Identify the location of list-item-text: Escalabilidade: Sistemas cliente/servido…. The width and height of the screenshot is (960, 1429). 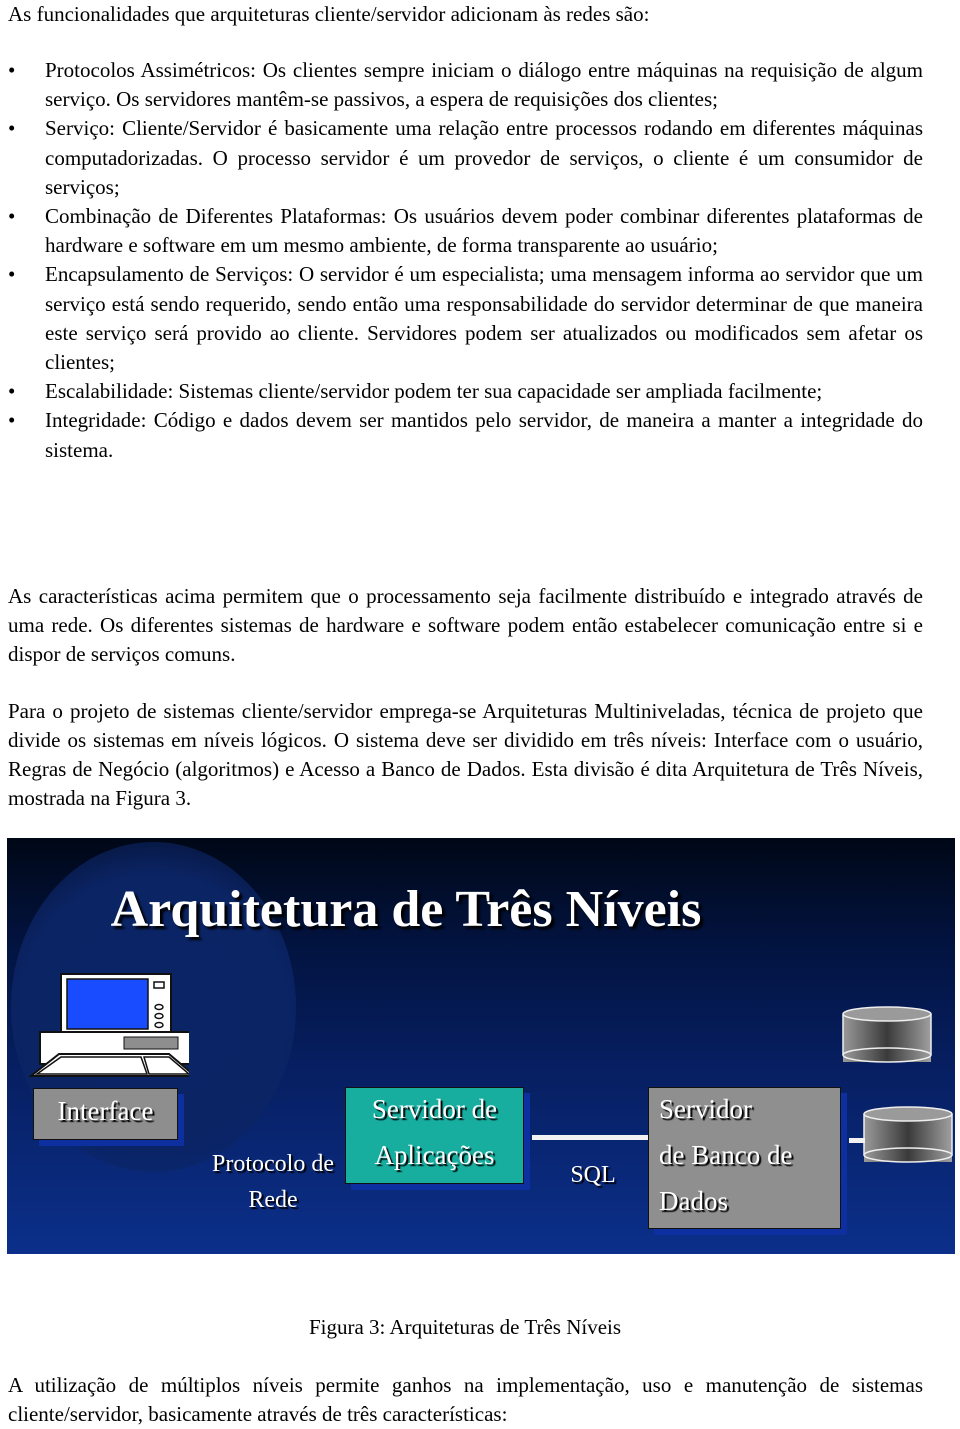
(434, 391).